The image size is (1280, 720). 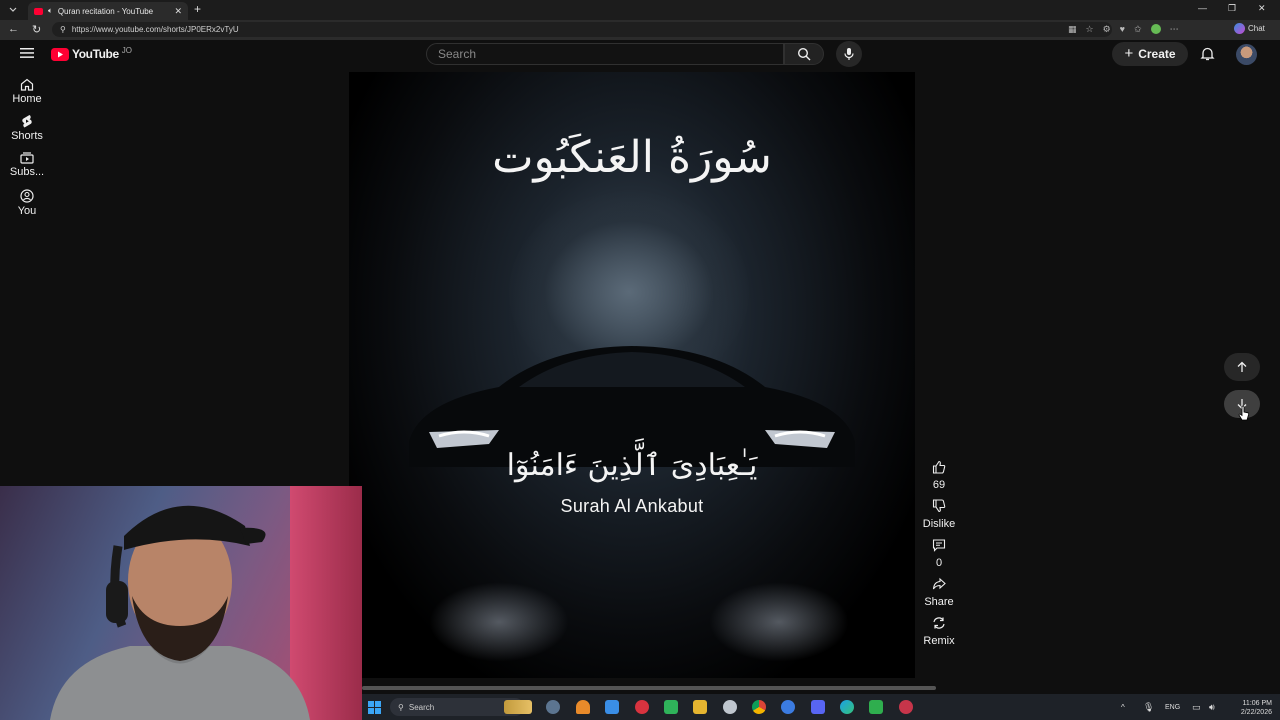 I want to click on search-input: Search, so click(x=605, y=54).